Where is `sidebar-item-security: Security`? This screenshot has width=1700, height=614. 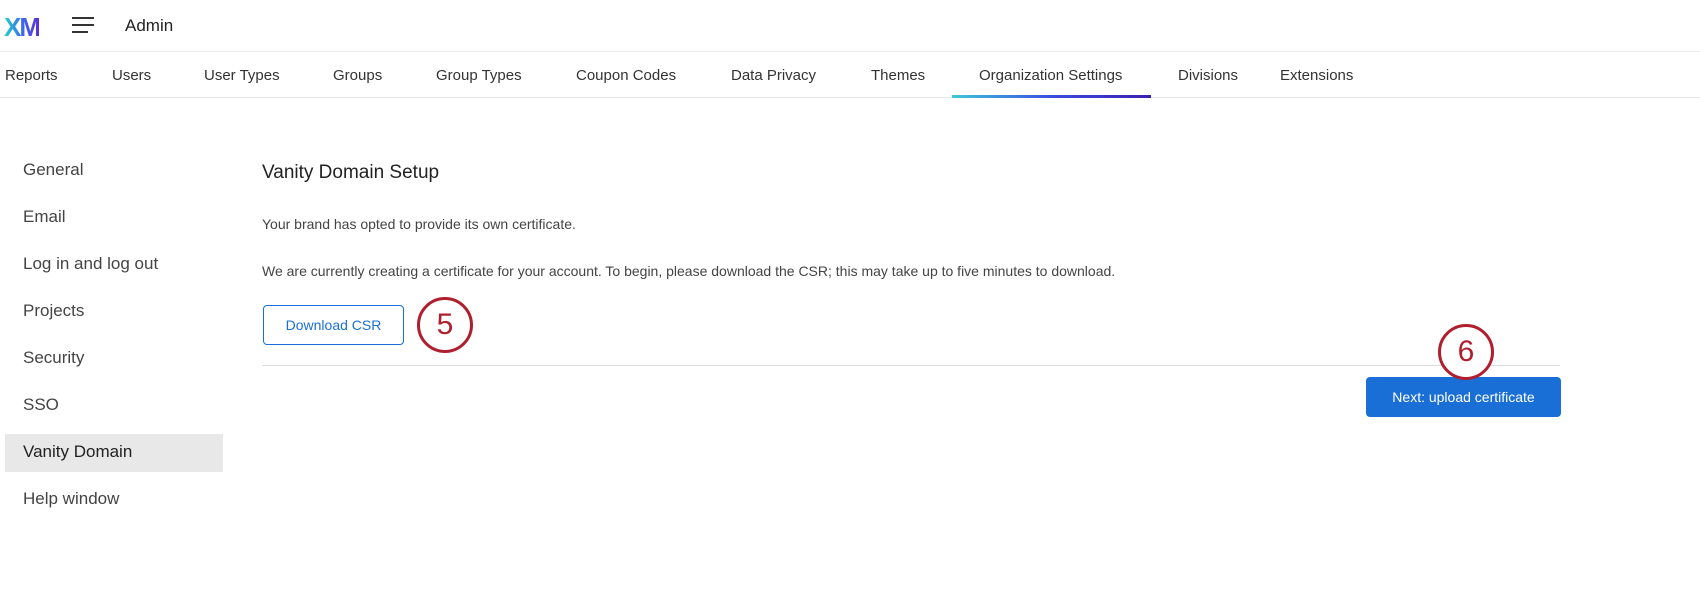
sidebar-item-security: Security is located at coordinates (53, 358).